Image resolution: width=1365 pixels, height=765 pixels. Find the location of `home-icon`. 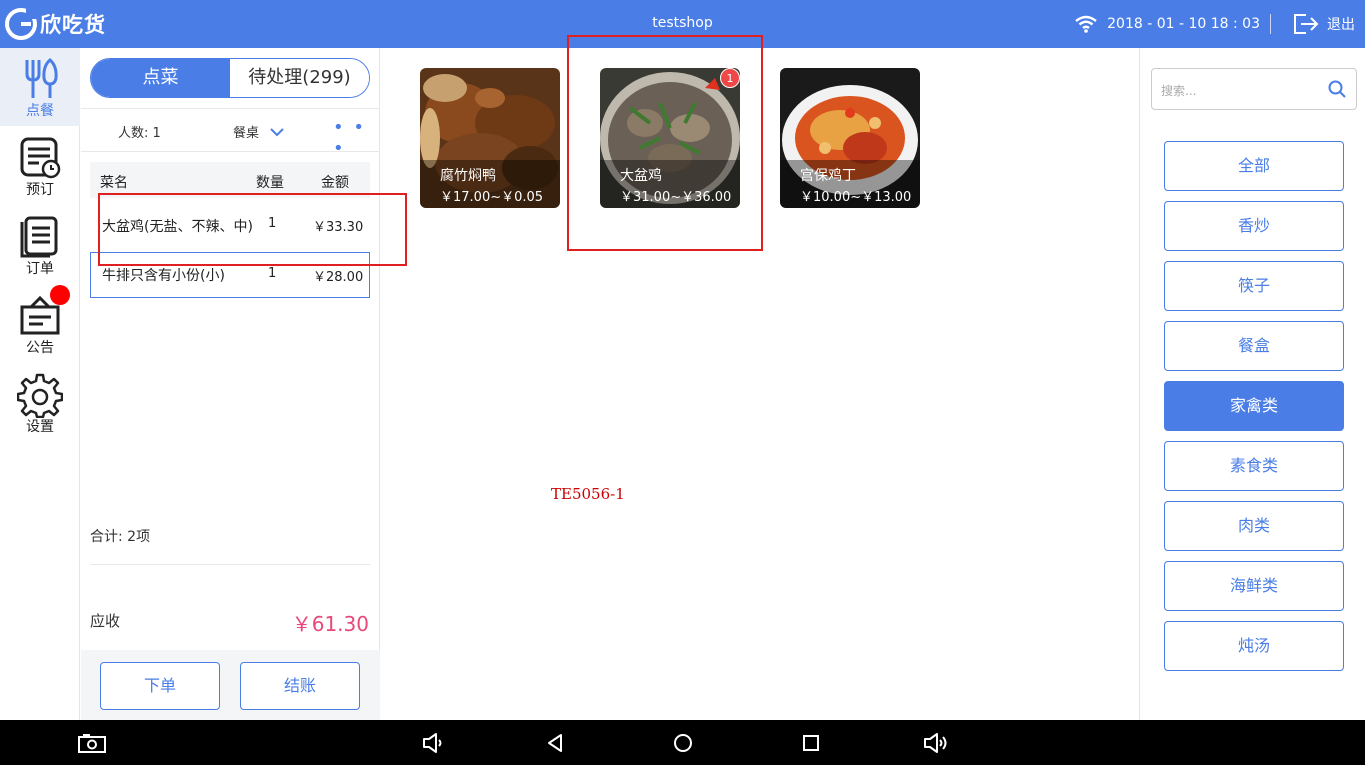

home-icon is located at coordinates (683, 743).